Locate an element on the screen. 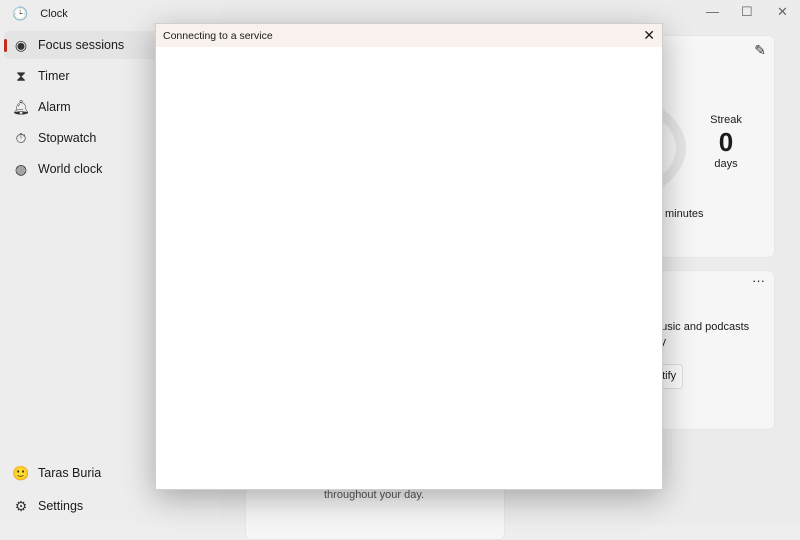 The width and height of the screenshot is (800, 540). edit-icon: ✎ is located at coordinates (760, 50).